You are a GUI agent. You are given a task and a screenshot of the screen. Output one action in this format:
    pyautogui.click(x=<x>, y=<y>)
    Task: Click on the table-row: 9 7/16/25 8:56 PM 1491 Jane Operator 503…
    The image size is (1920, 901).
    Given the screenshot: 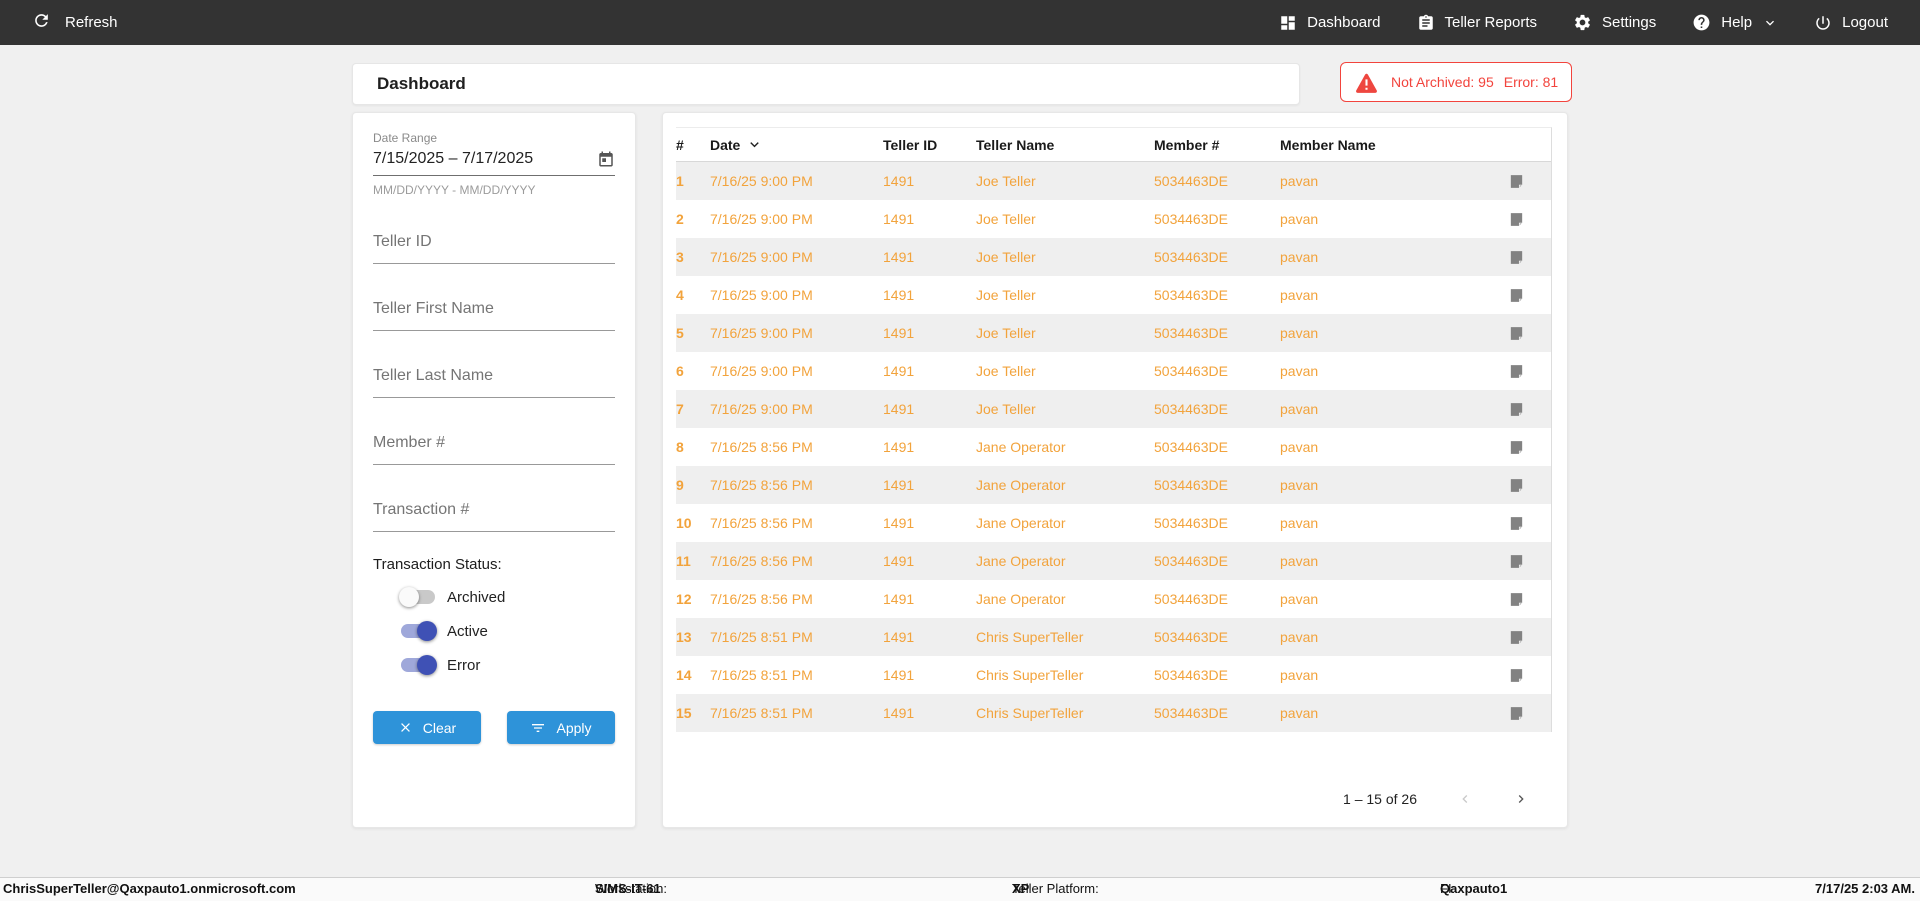 What is the action you would take?
    pyautogui.click(x=1113, y=485)
    